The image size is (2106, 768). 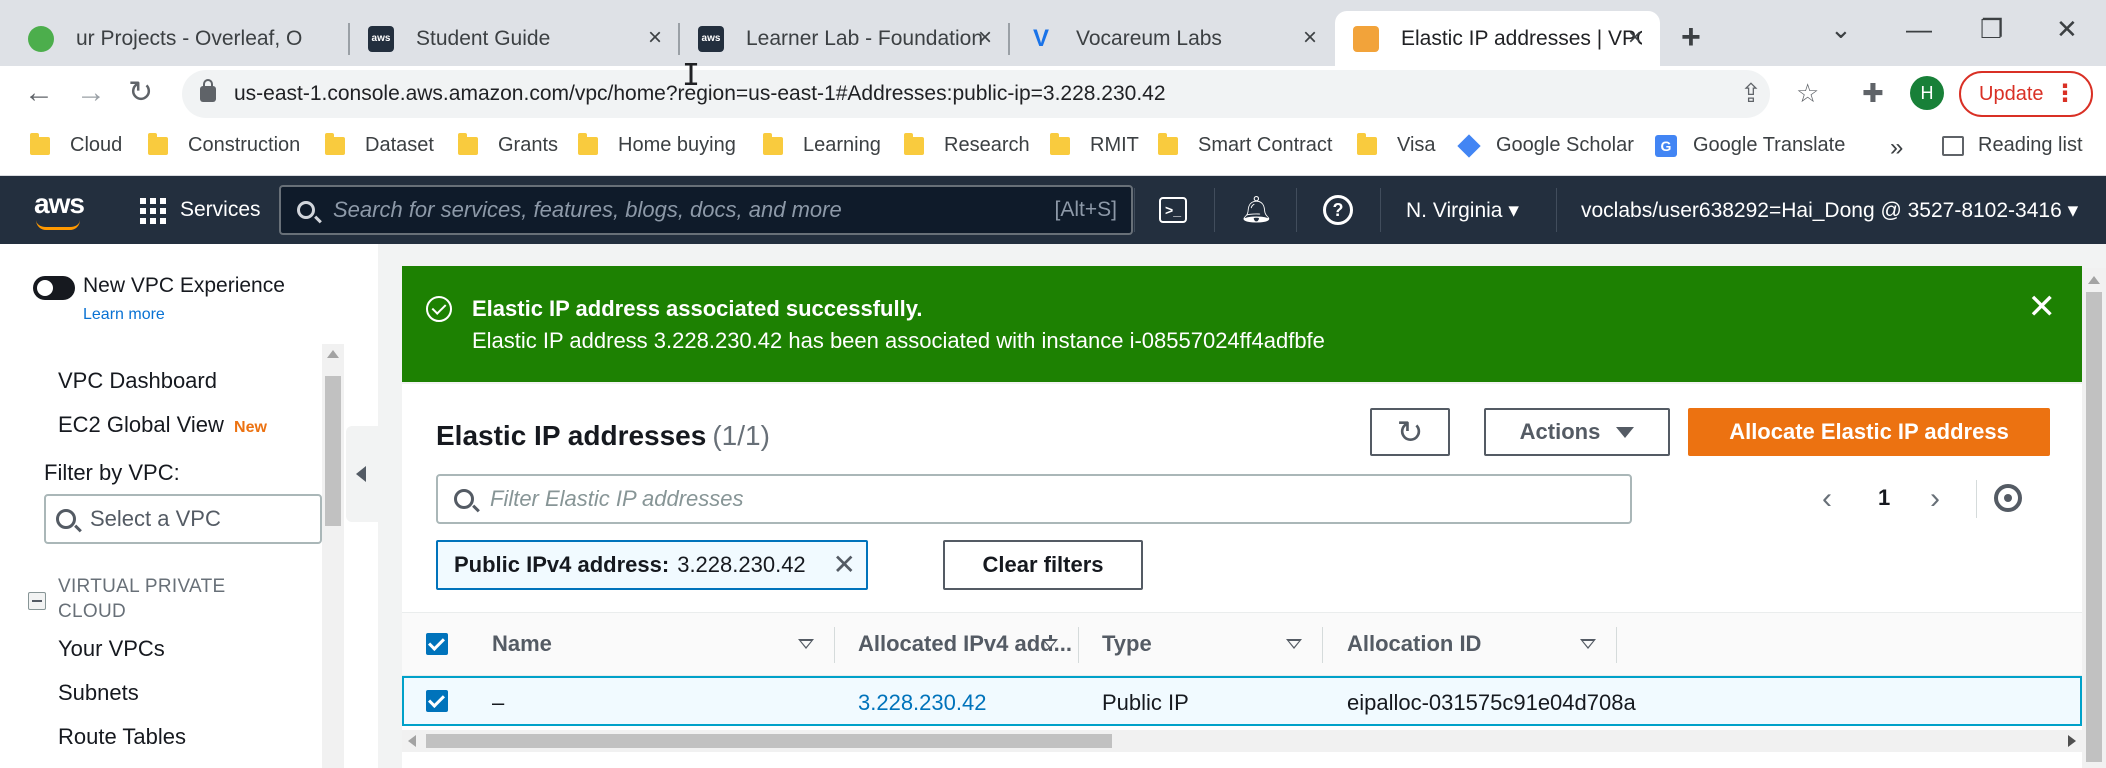 What do you see at coordinates (468, 143) in the screenshot?
I see `folder-icon` at bounding box center [468, 143].